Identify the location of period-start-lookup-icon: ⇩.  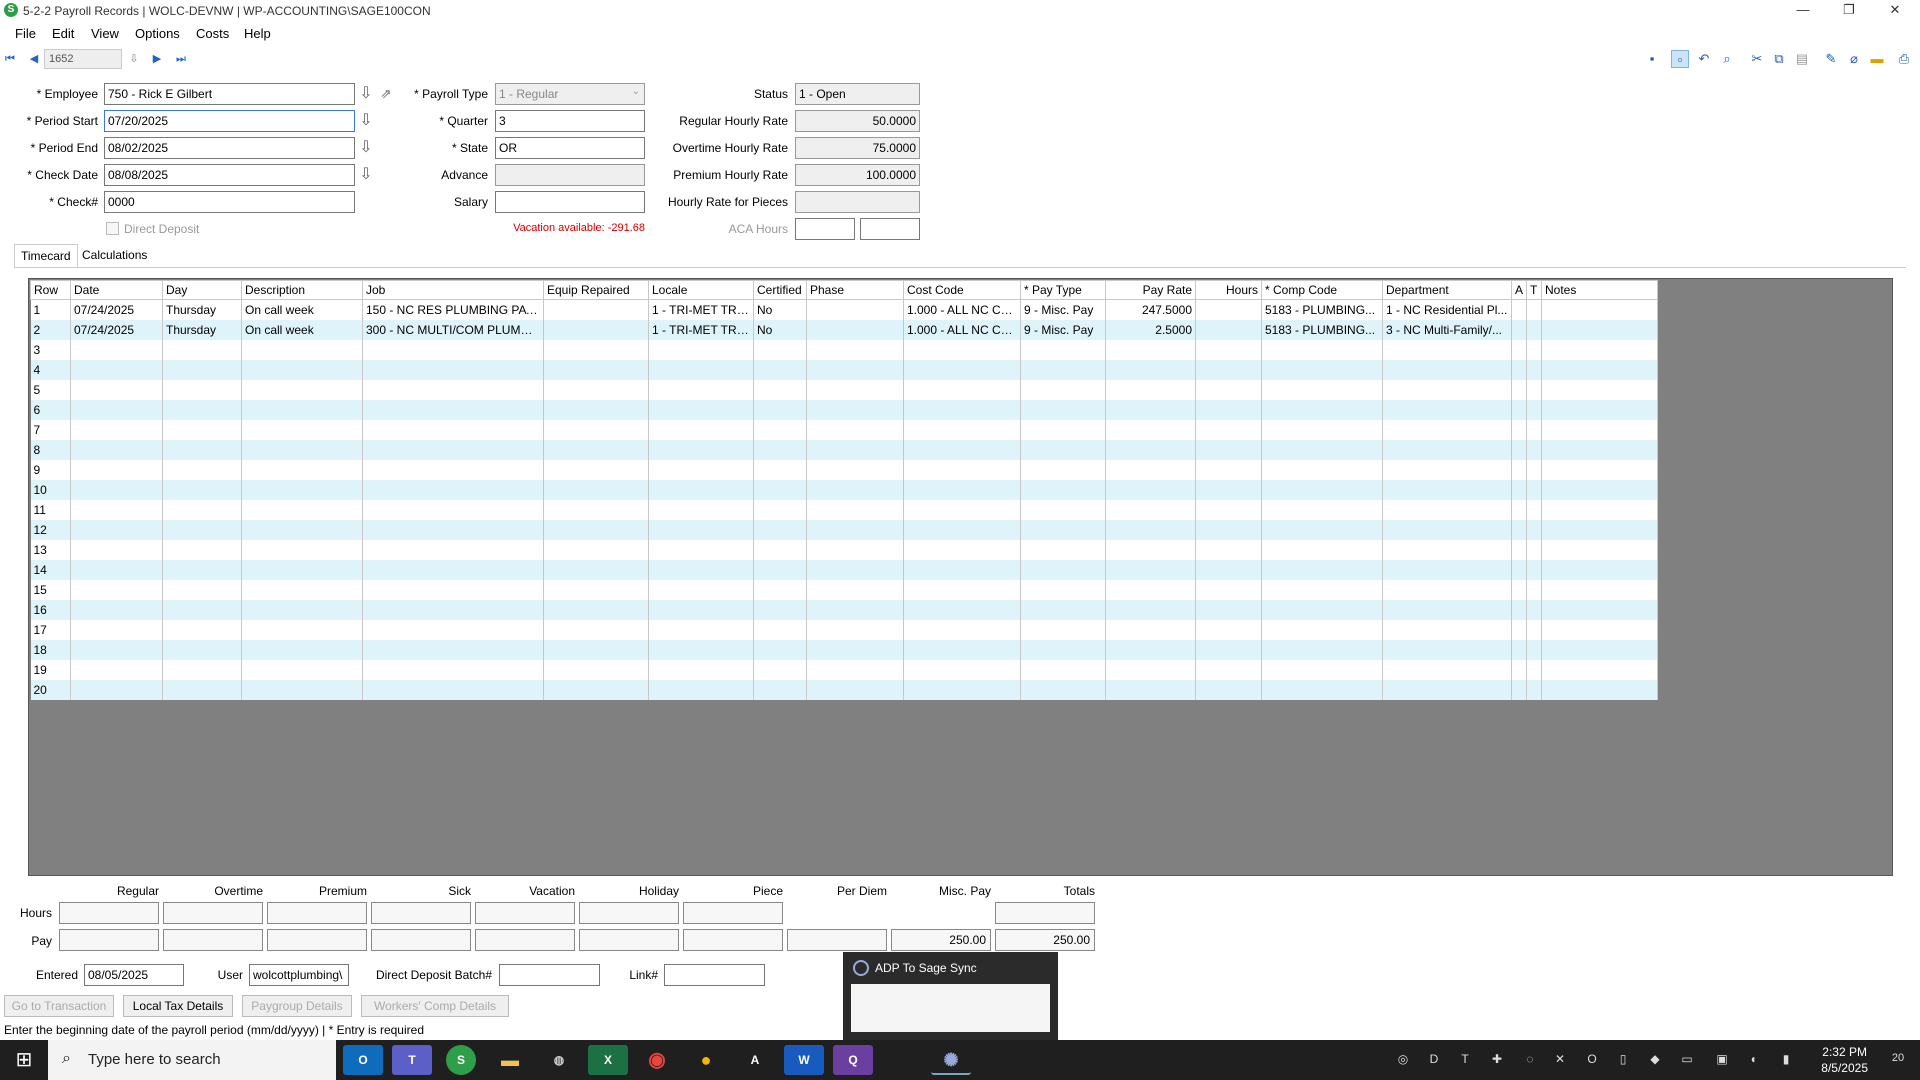
(366, 121).